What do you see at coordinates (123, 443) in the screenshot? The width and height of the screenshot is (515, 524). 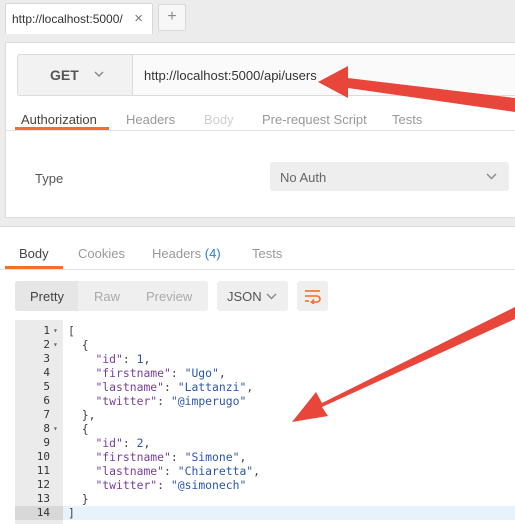 I see `code-text: "id": 2,` at bounding box center [123, 443].